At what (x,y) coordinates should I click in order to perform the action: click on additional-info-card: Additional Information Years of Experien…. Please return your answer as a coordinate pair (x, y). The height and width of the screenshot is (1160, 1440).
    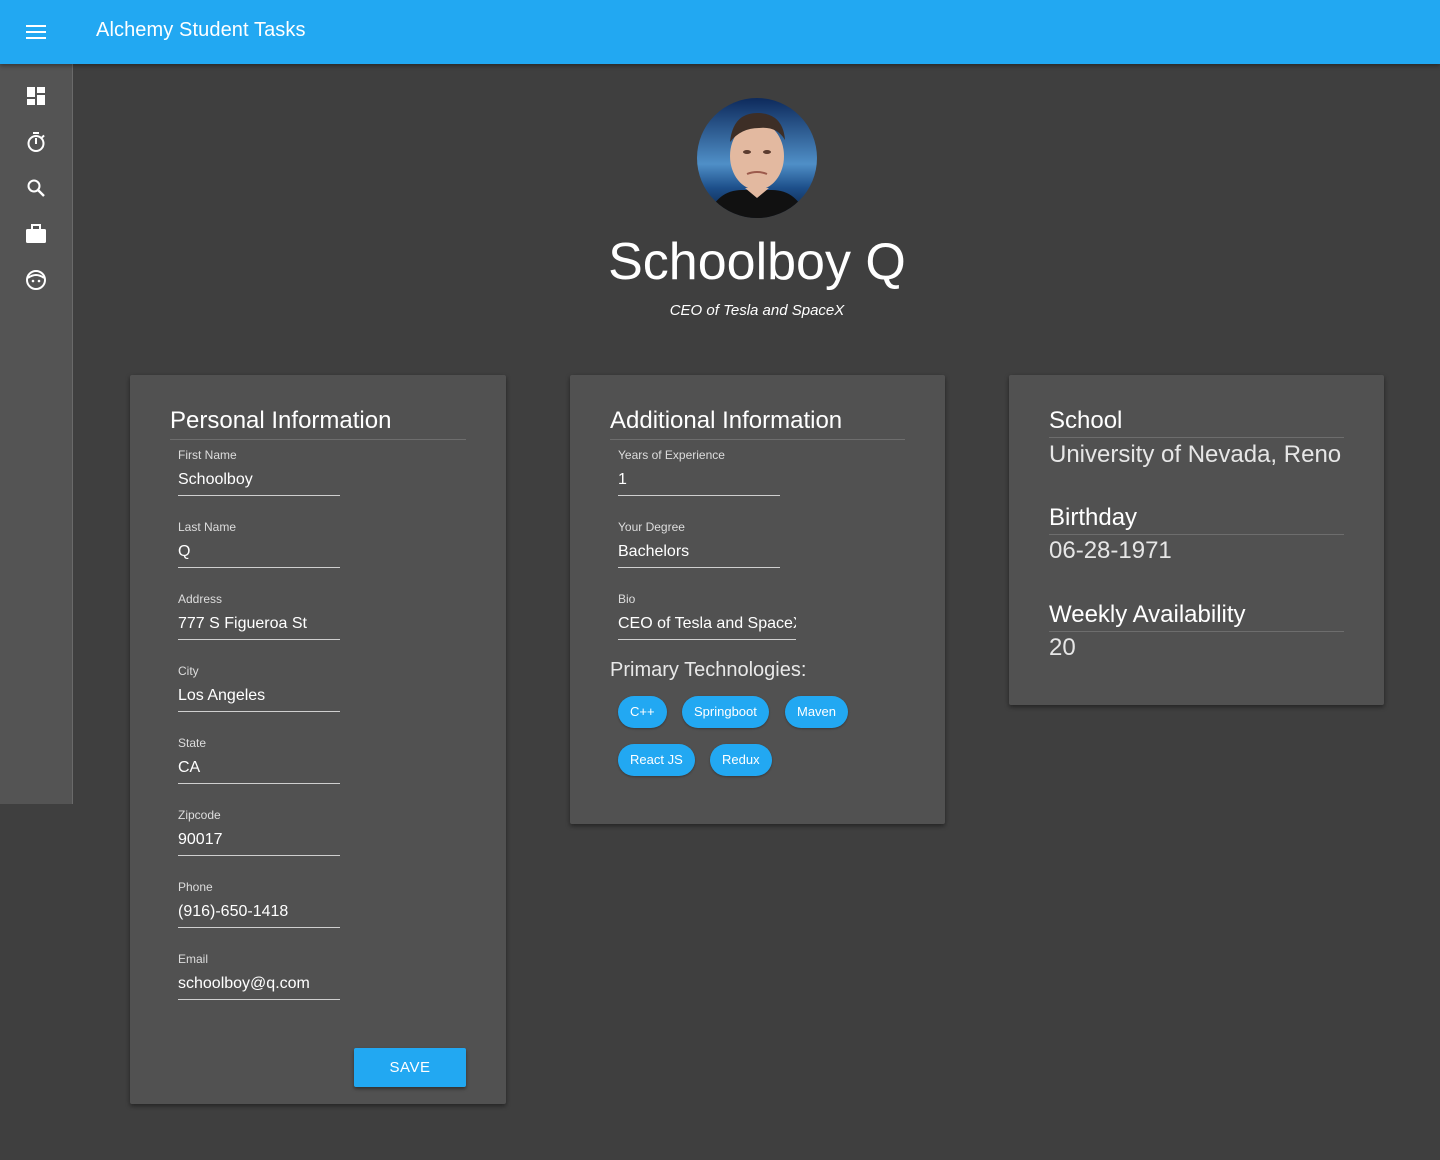
    Looking at the image, I should click on (757, 599).